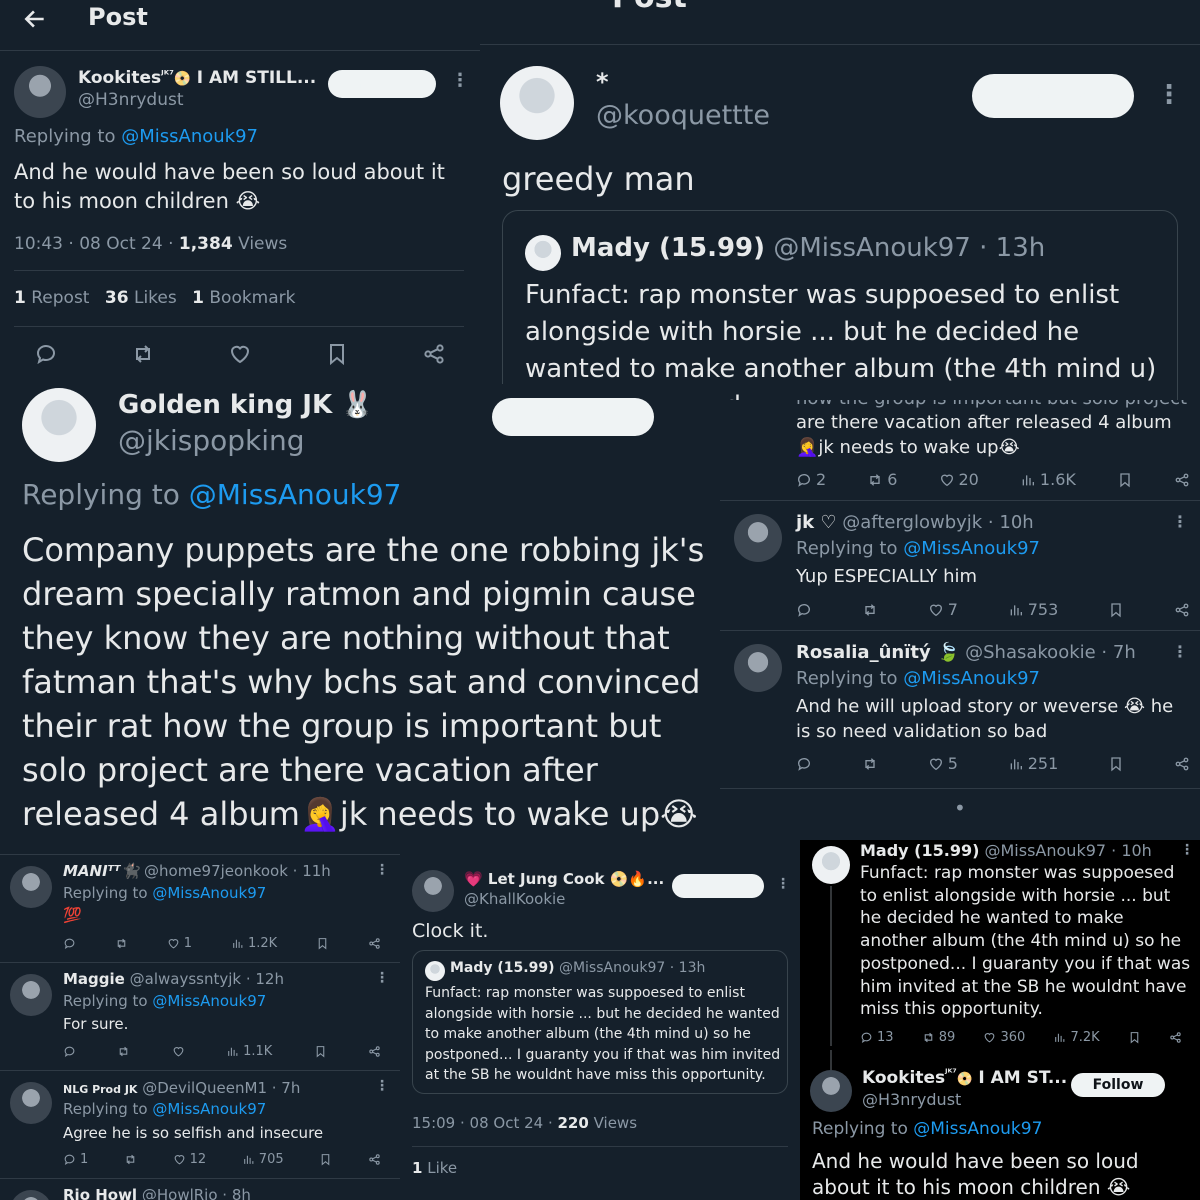 This screenshot has width=1200, height=1200. What do you see at coordinates (811, 479) in the screenshot?
I see `reply-button: 2` at bounding box center [811, 479].